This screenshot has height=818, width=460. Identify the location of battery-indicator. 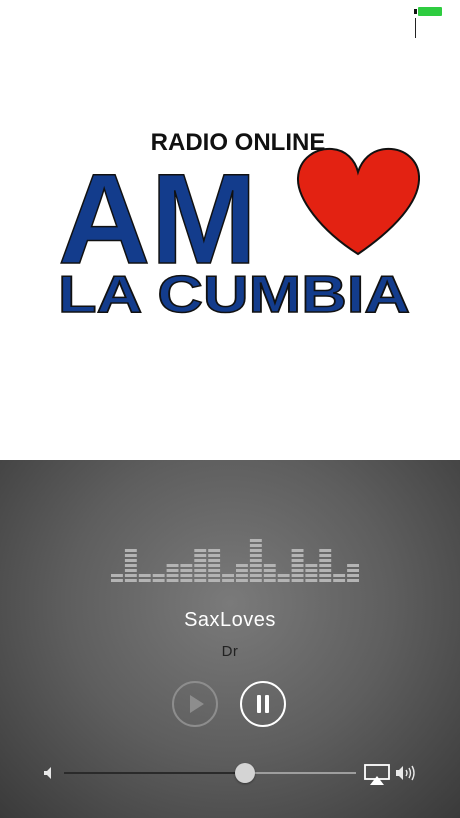
(428, 22).